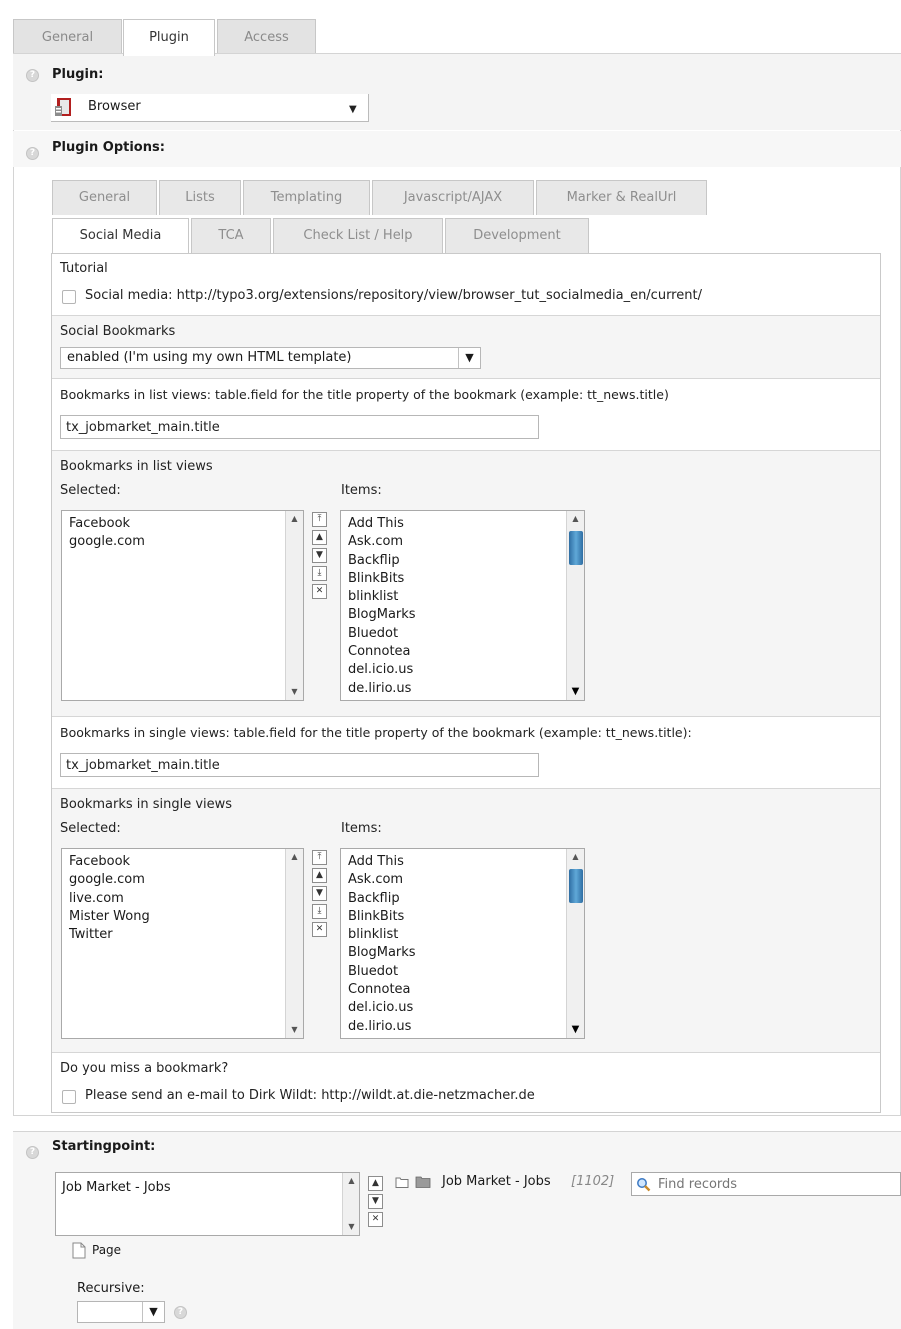 The image size is (901, 1329). Describe the element at coordinates (182, 917) in the screenshot. I see `list-item: Mister Wong` at that location.